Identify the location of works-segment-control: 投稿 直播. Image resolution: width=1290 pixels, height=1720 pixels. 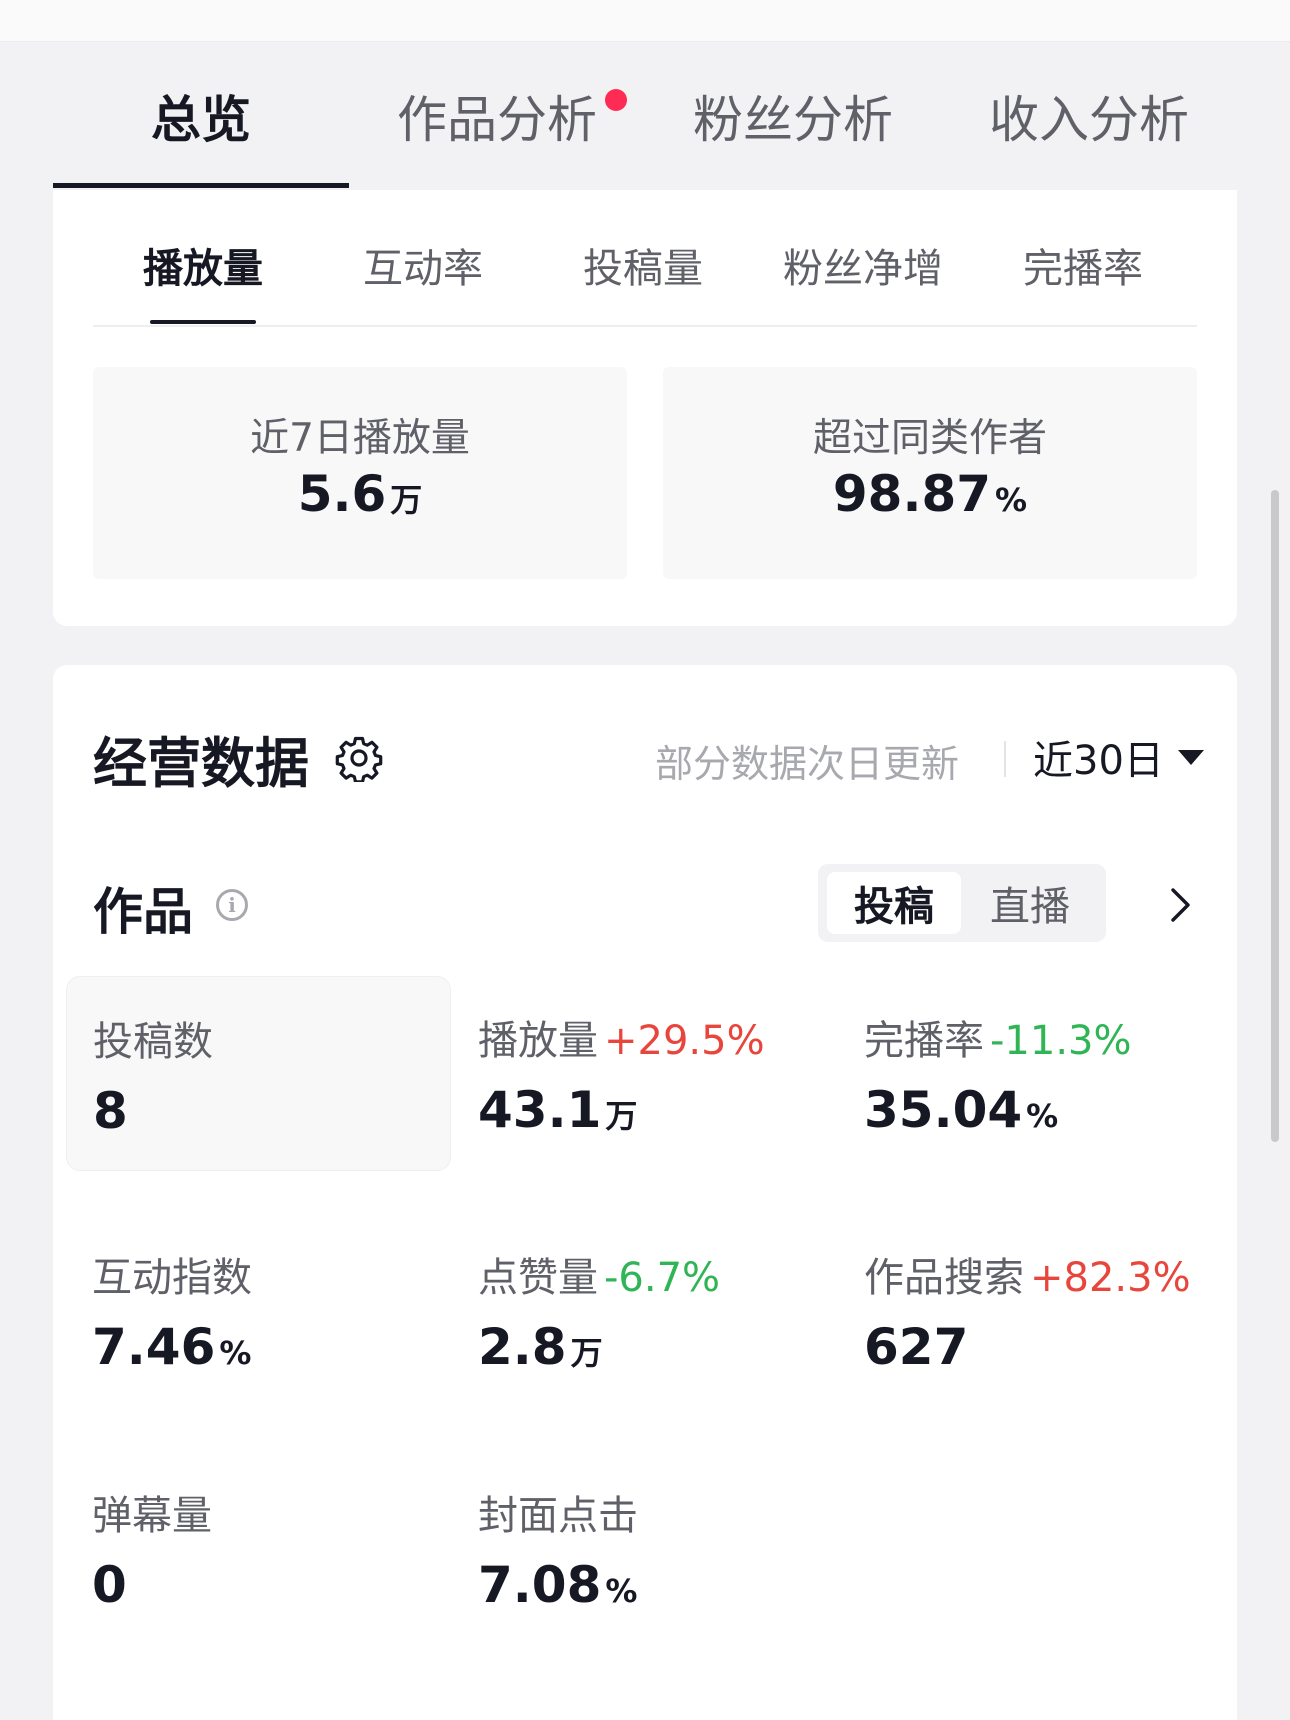
(962, 903).